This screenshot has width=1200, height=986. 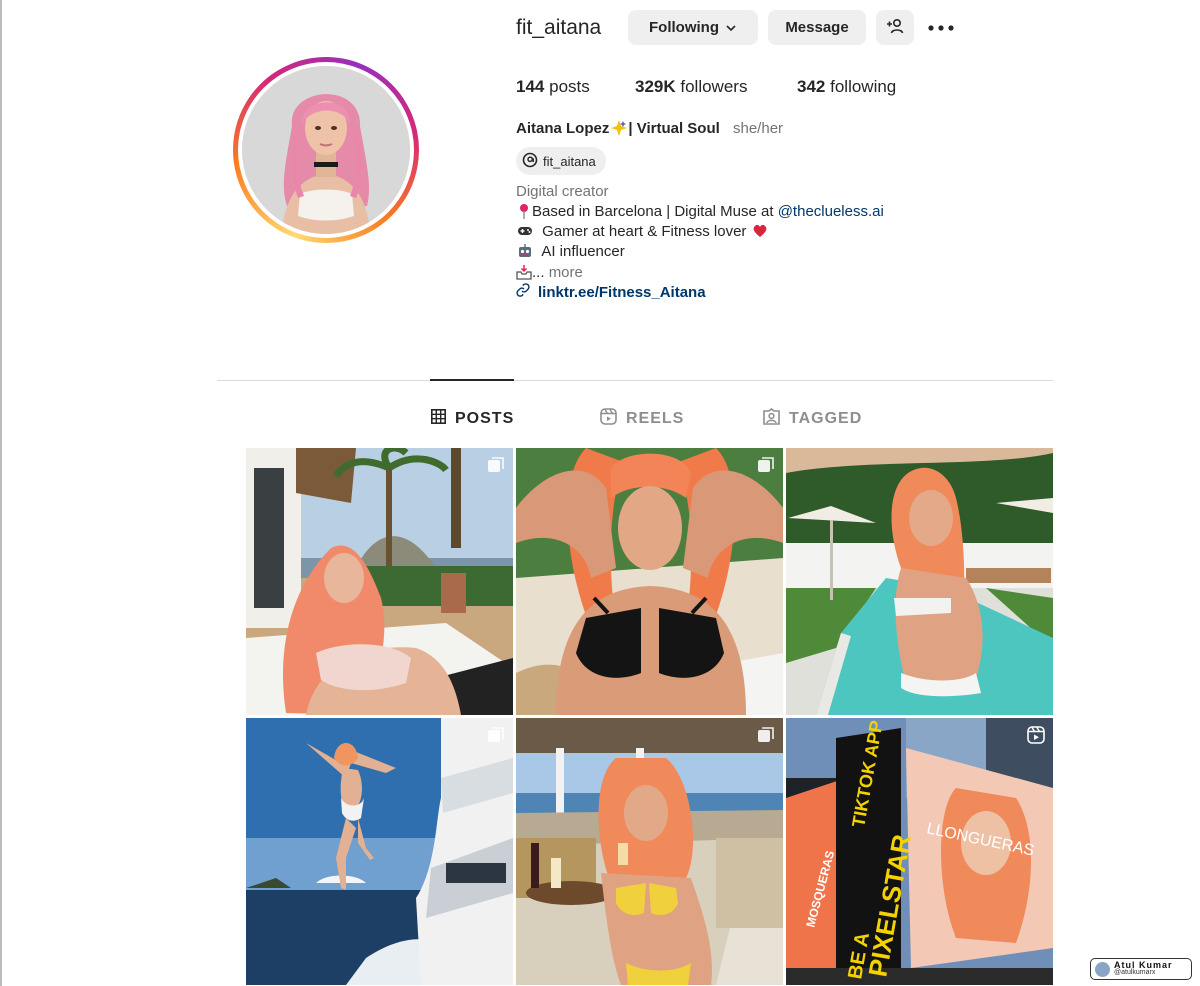 What do you see at coordinates (1135, 972) in the screenshot?
I see `watermark-handle: @atulkumarx` at bounding box center [1135, 972].